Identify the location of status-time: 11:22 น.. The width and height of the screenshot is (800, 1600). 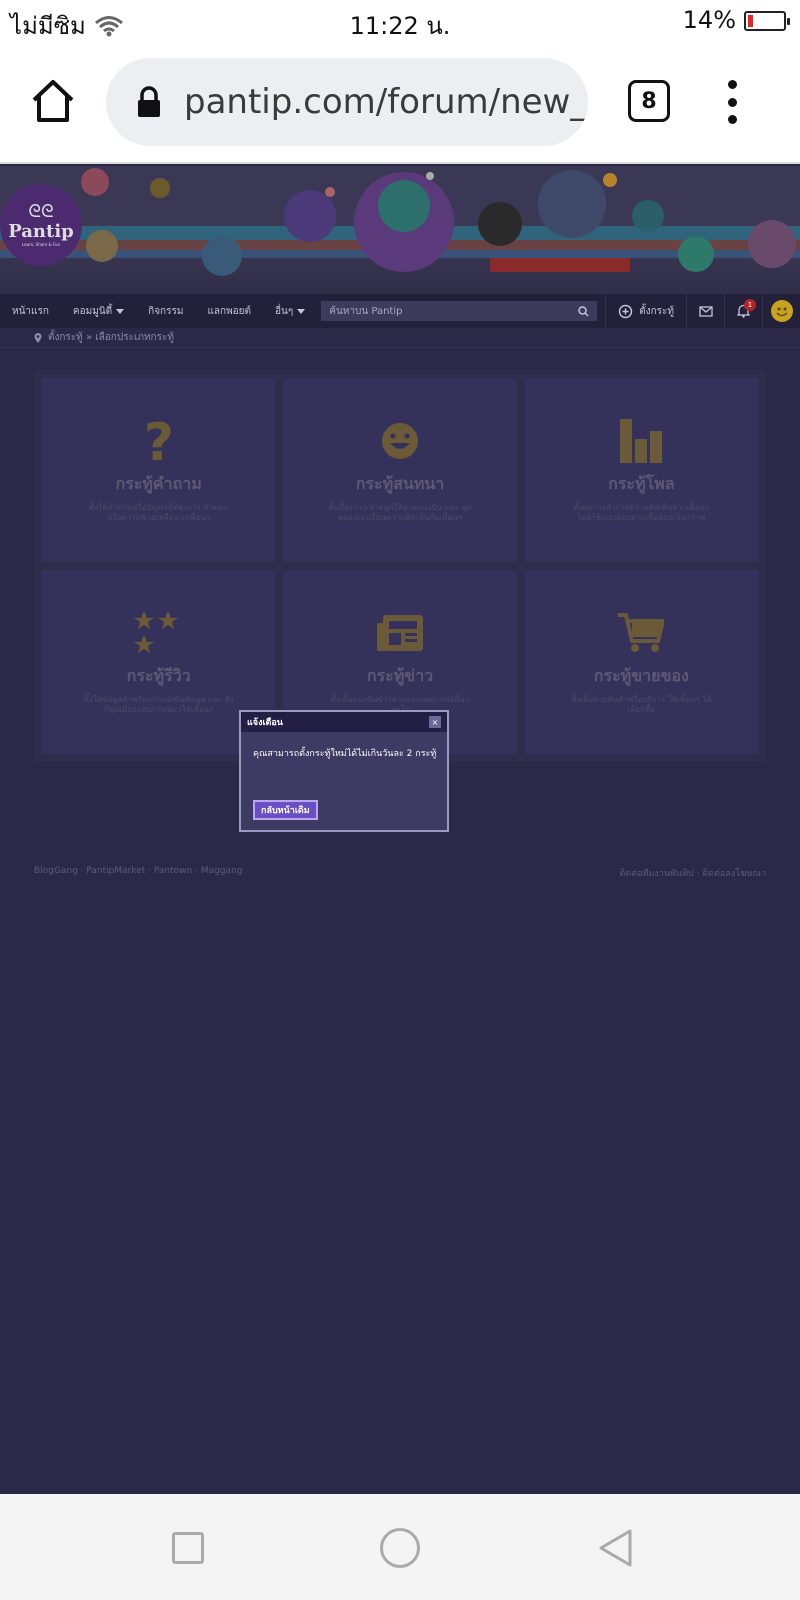
(400, 26).